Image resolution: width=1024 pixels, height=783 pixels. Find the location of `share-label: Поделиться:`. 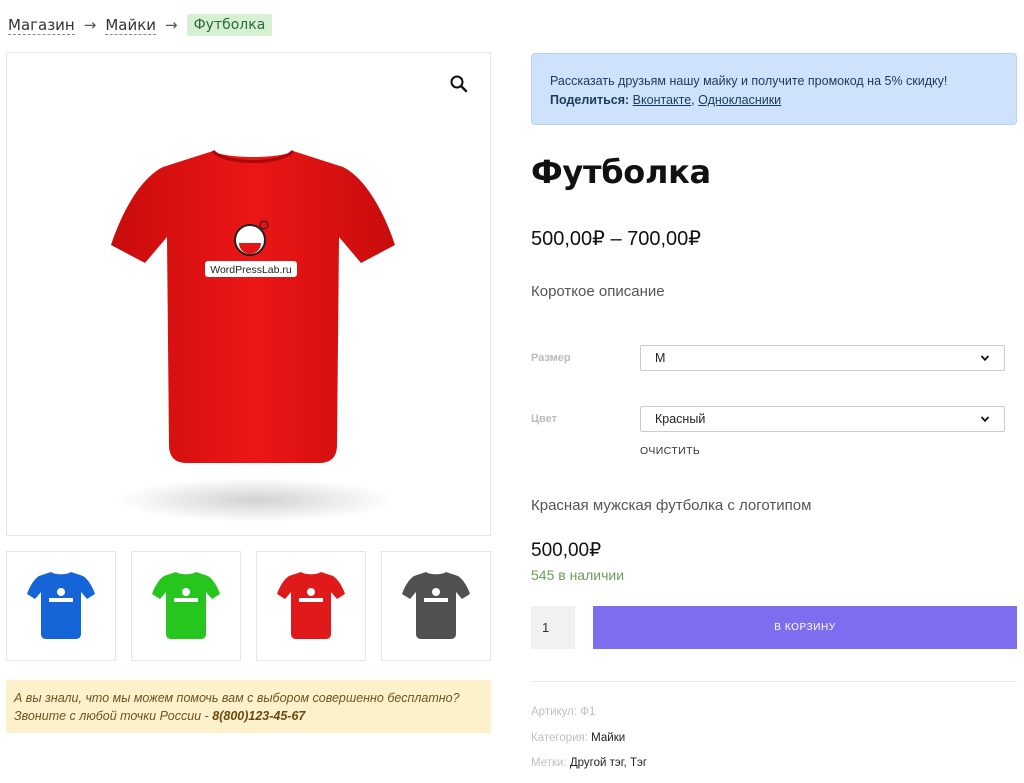

share-label: Поделиться: is located at coordinates (590, 100).